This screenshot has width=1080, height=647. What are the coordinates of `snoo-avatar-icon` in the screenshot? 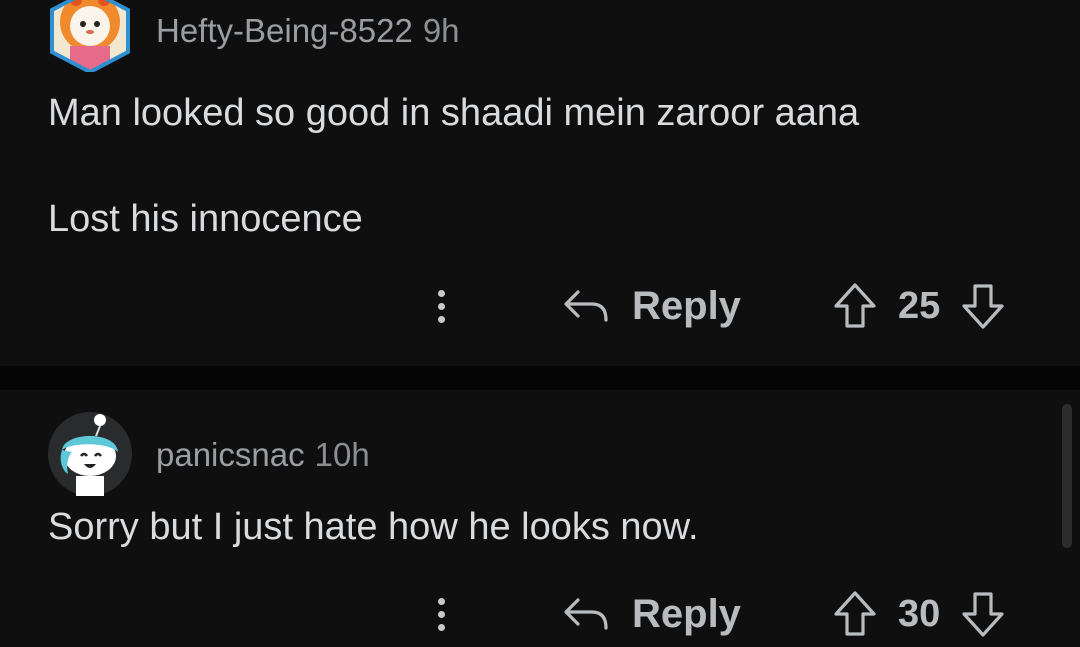 It's located at (90, 454).